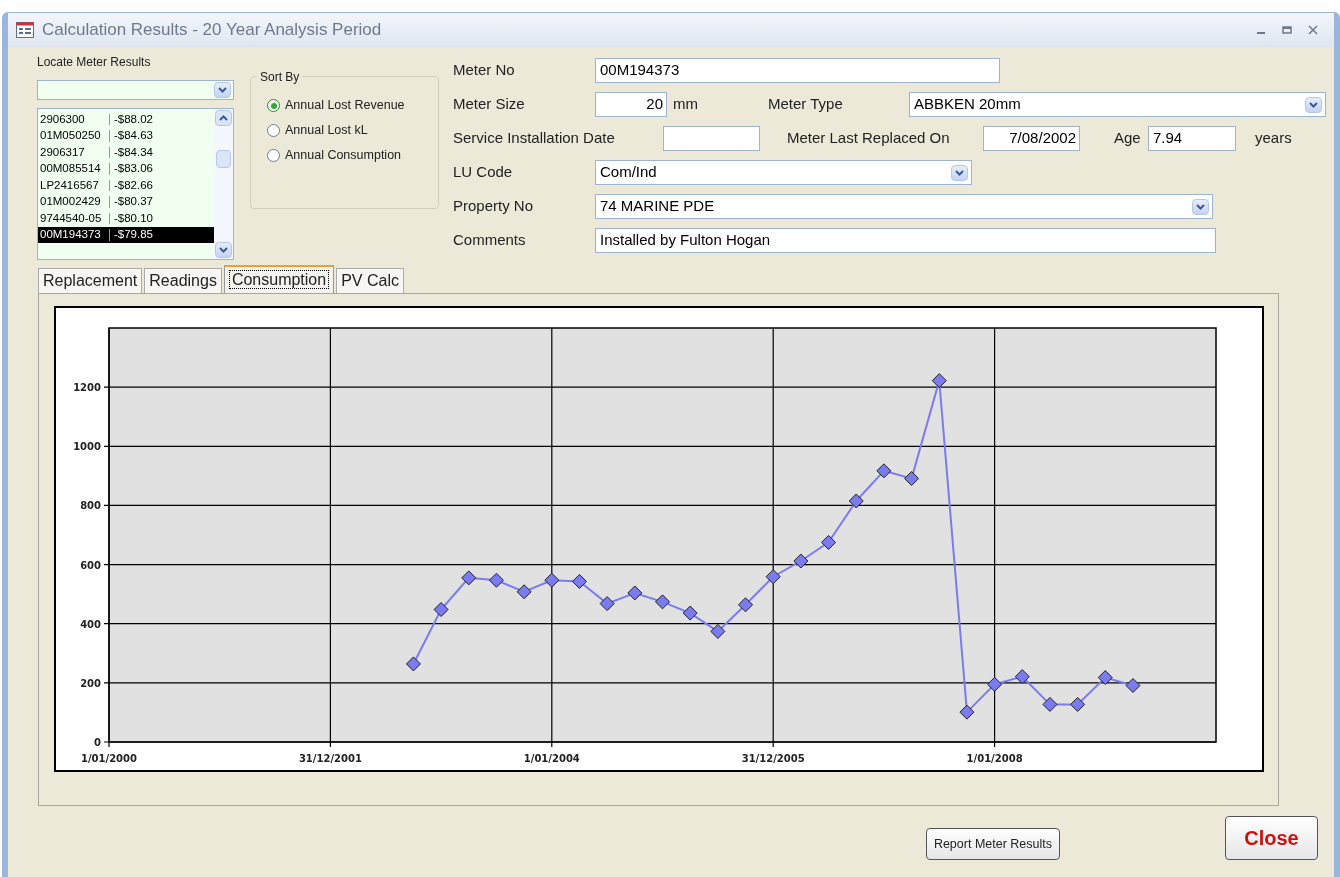 The image size is (1340, 877). What do you see at coordinates (126, 119) in the screenshot?
I see `list-row: 2906300 -$88.02` at bounding box center [126, 119].